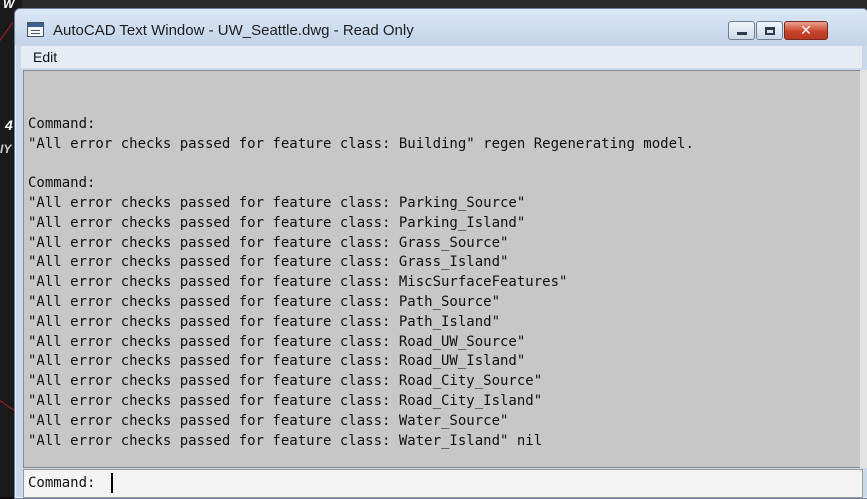  Describe the element at coordinates (9, 125) in the screenshot. I see `viewport-label: 4` at that location.